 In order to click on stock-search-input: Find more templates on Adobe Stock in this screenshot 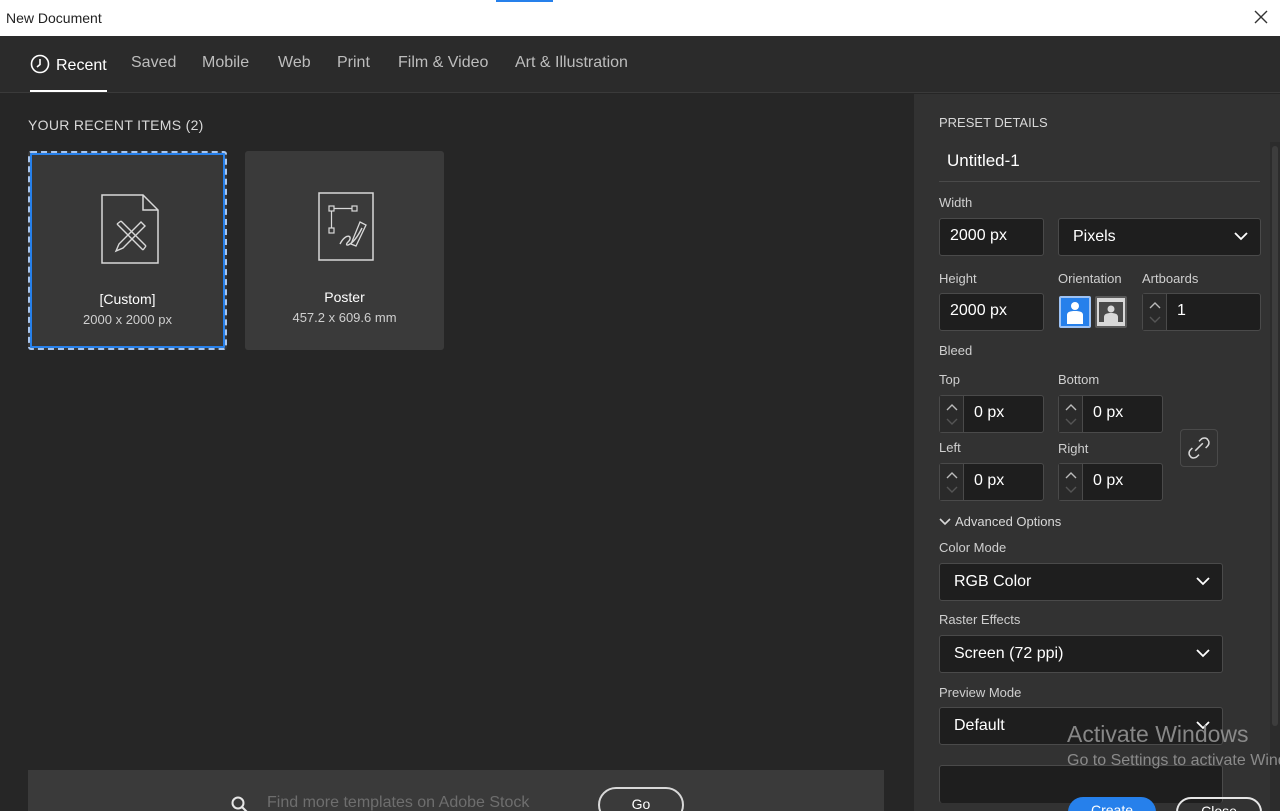, I will do `click(398, 802)`.